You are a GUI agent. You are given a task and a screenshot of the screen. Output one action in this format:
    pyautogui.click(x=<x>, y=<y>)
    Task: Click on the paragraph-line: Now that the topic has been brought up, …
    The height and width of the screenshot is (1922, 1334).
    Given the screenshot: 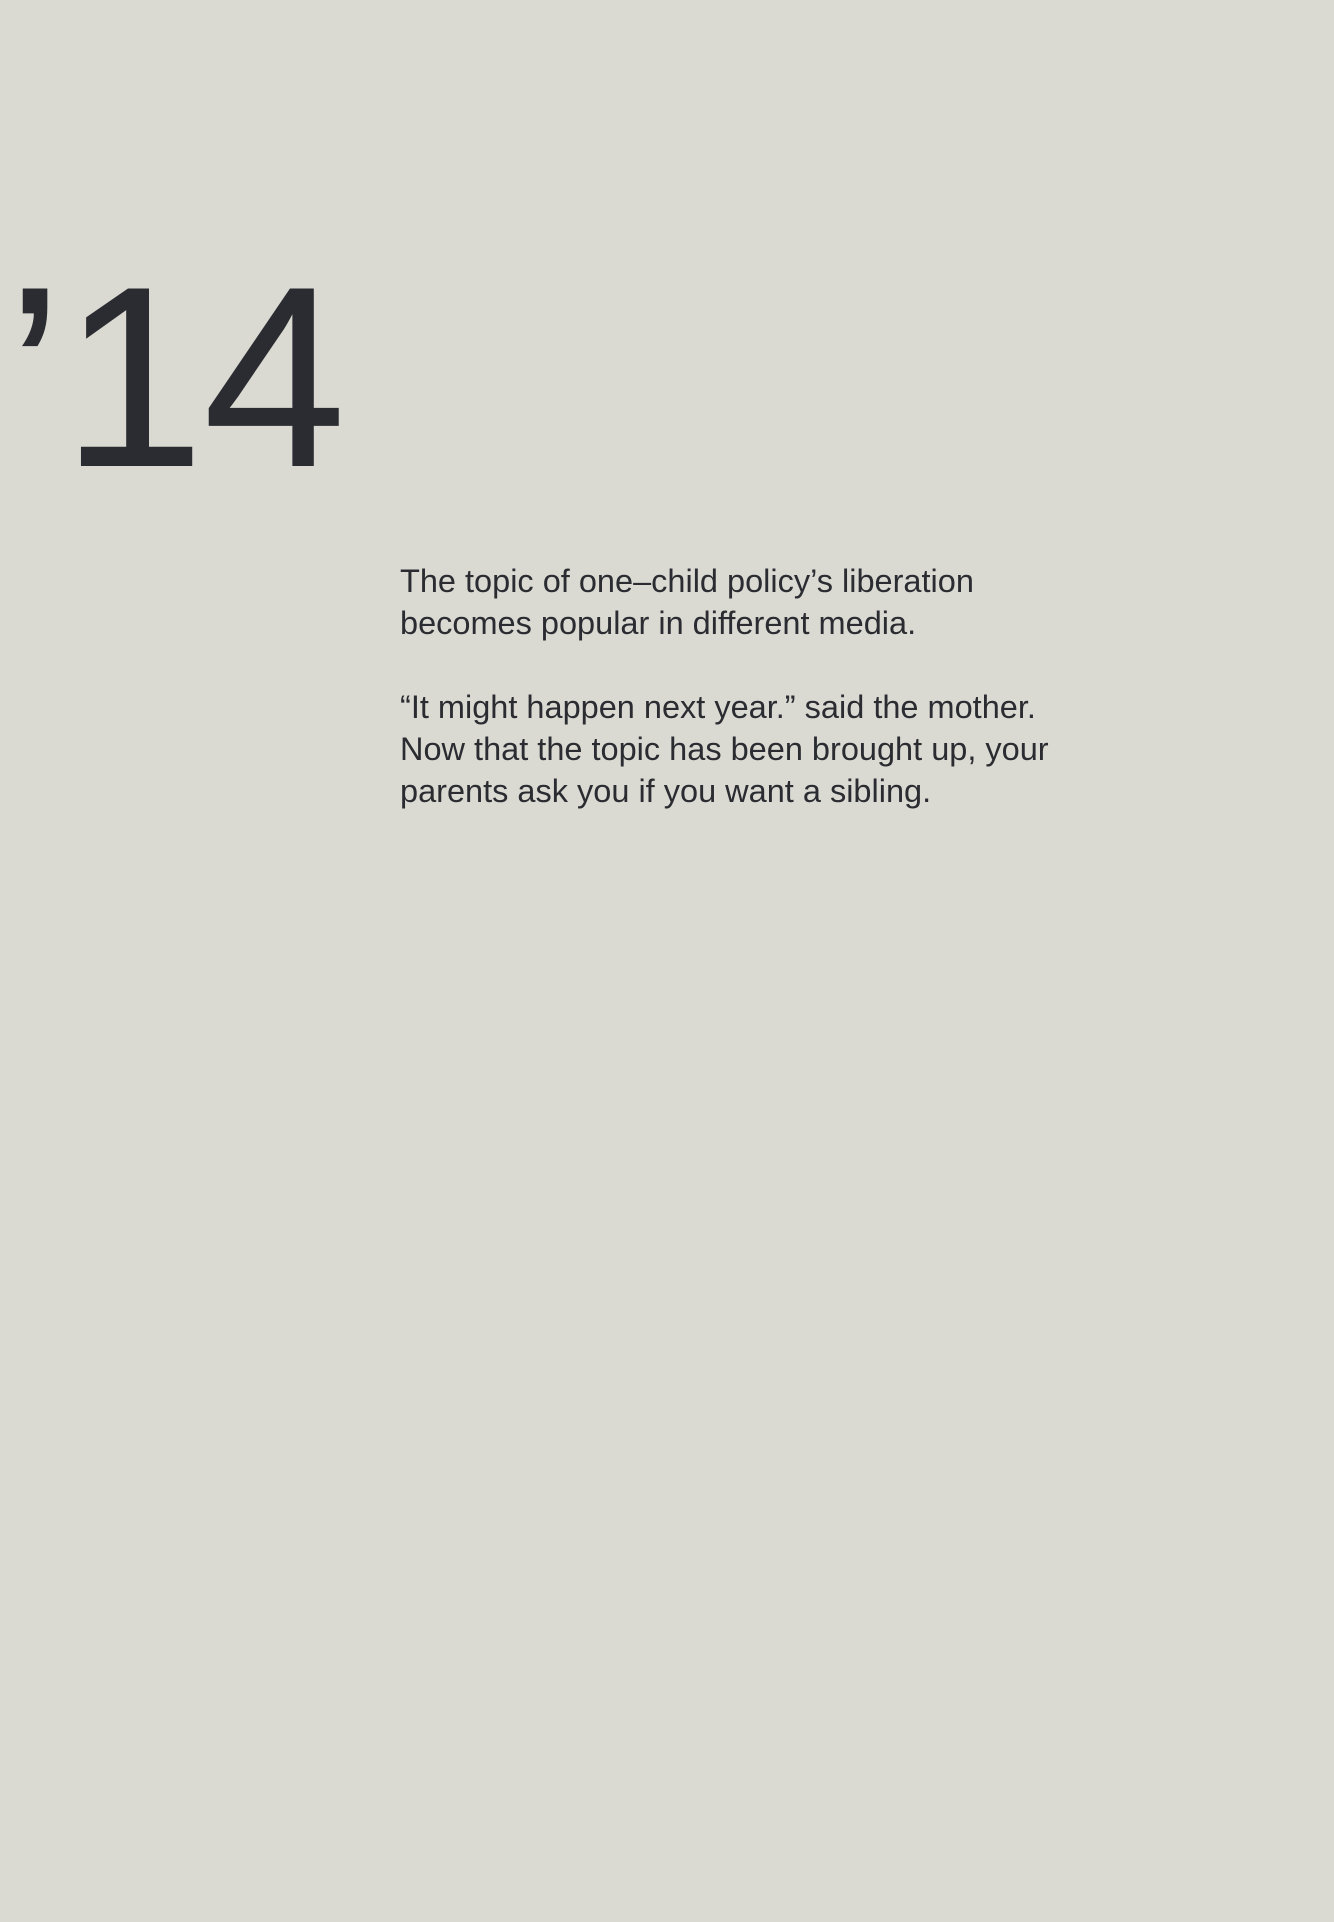 What is the action you would take?
    pyautogui.click(x=724, y=749)
    